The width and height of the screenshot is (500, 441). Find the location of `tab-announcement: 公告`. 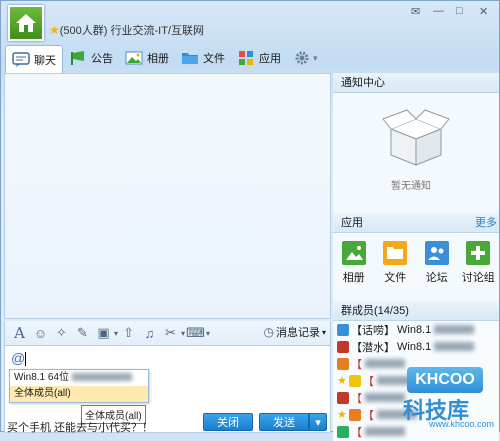

tab-announcement: 公告 is located at coordinates (91, 58).